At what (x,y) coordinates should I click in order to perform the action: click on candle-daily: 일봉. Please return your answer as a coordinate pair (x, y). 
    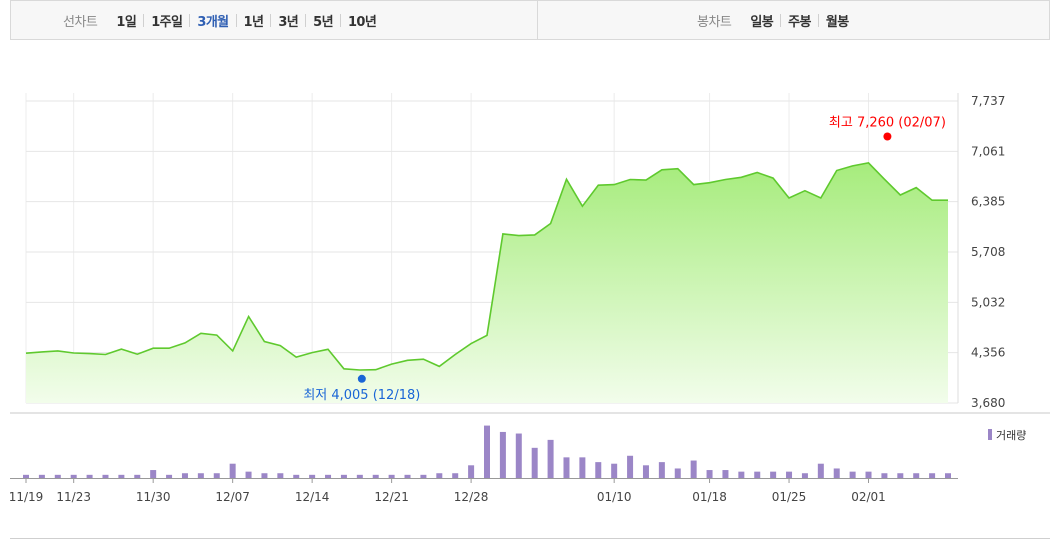
    Looking at the image, I should click on (761, 20).